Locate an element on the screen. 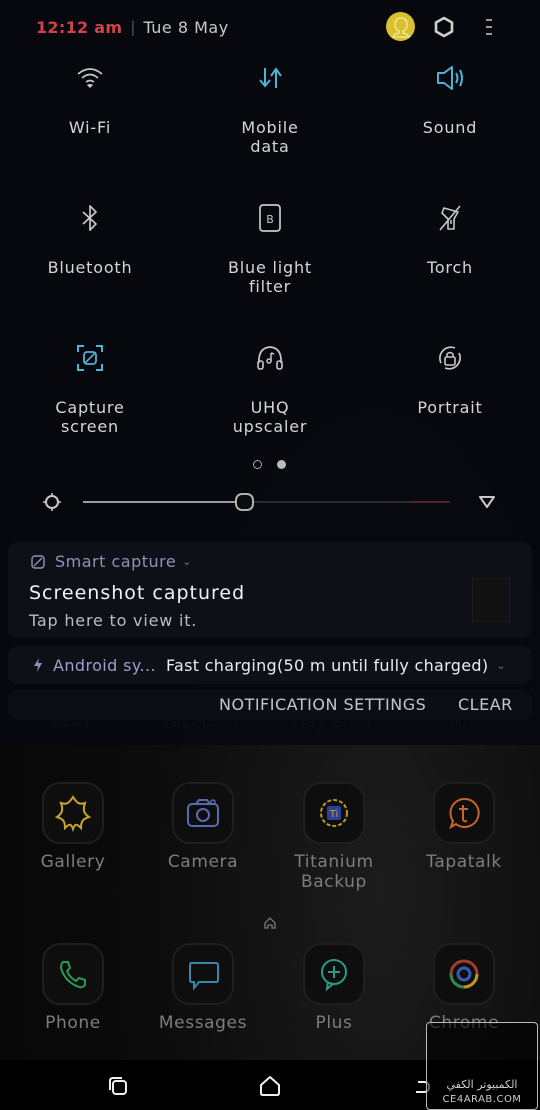  titanium-backup-icon: Ti is located at coordinates (334, 813).